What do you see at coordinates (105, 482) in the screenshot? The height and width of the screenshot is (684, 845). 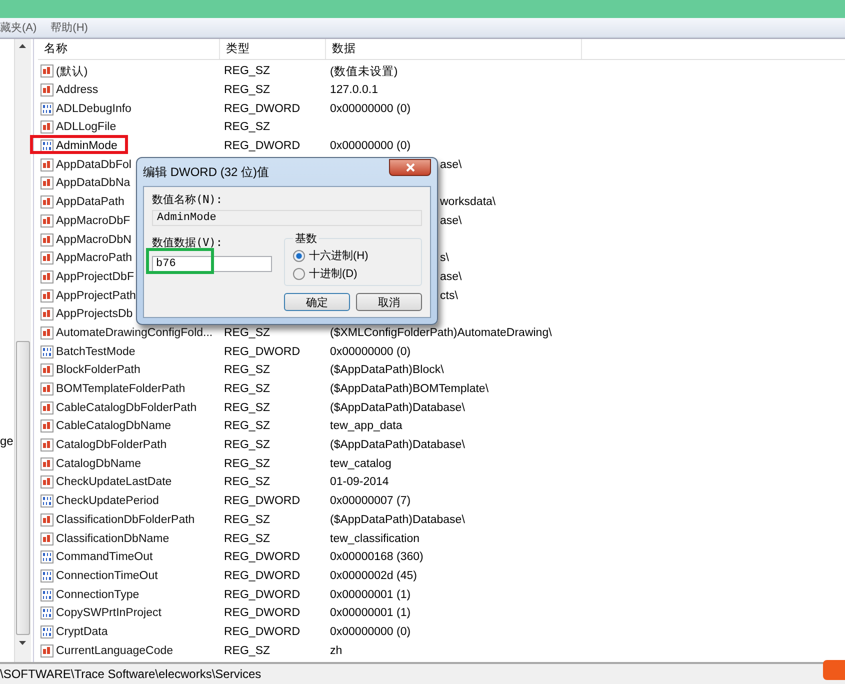 I see `value-name: CheckUpdateLastDate` at bounding box center [105, 482].